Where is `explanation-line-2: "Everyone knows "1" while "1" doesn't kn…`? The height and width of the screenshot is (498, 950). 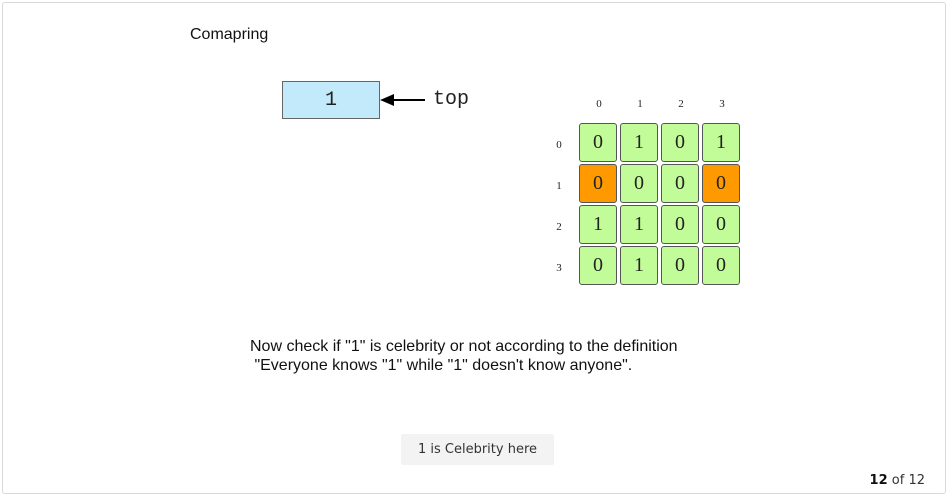
explanation-line-2: "Everyone knows "1" while "1" doesn't kn… is located at coordinates (441, 365).